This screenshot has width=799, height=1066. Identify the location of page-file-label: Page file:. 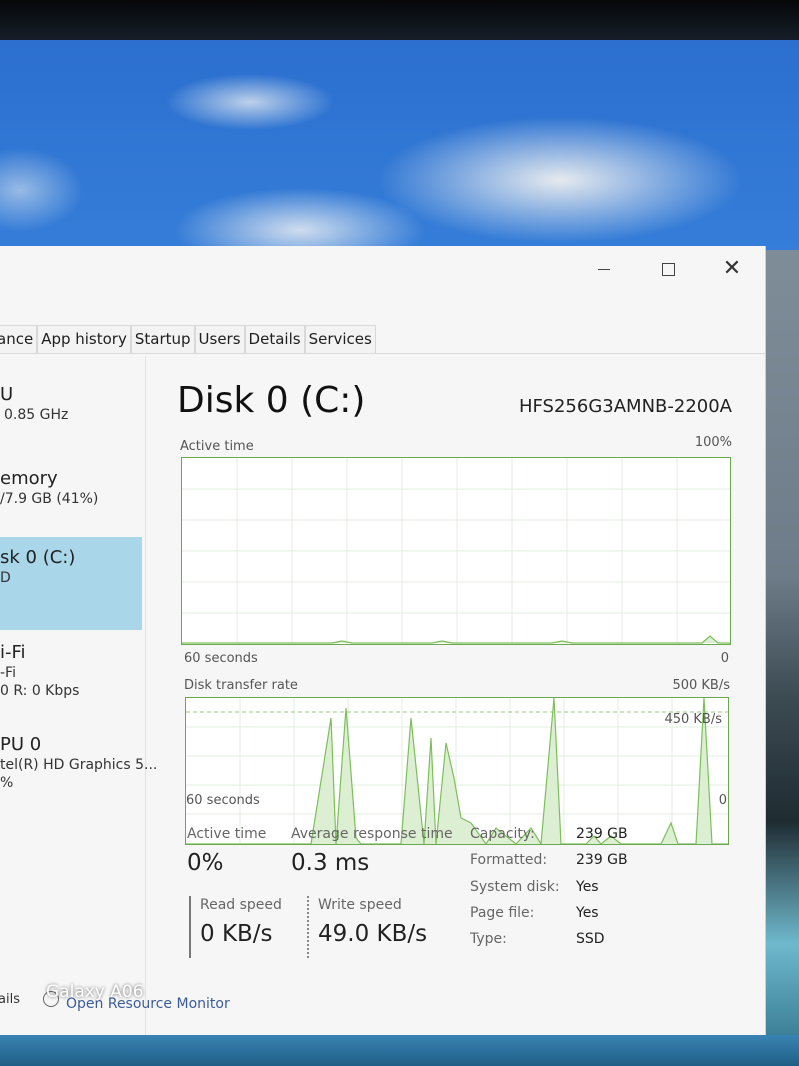
(502, 913).